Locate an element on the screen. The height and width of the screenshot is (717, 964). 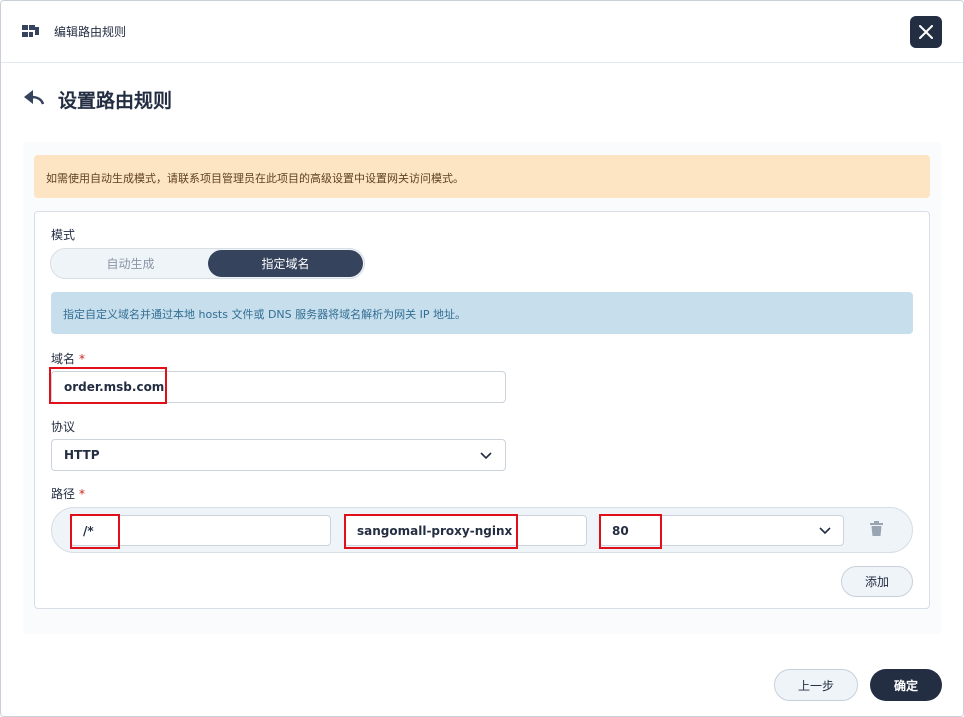
domain-input: order.msb.com is located at coordinates (278, 387).